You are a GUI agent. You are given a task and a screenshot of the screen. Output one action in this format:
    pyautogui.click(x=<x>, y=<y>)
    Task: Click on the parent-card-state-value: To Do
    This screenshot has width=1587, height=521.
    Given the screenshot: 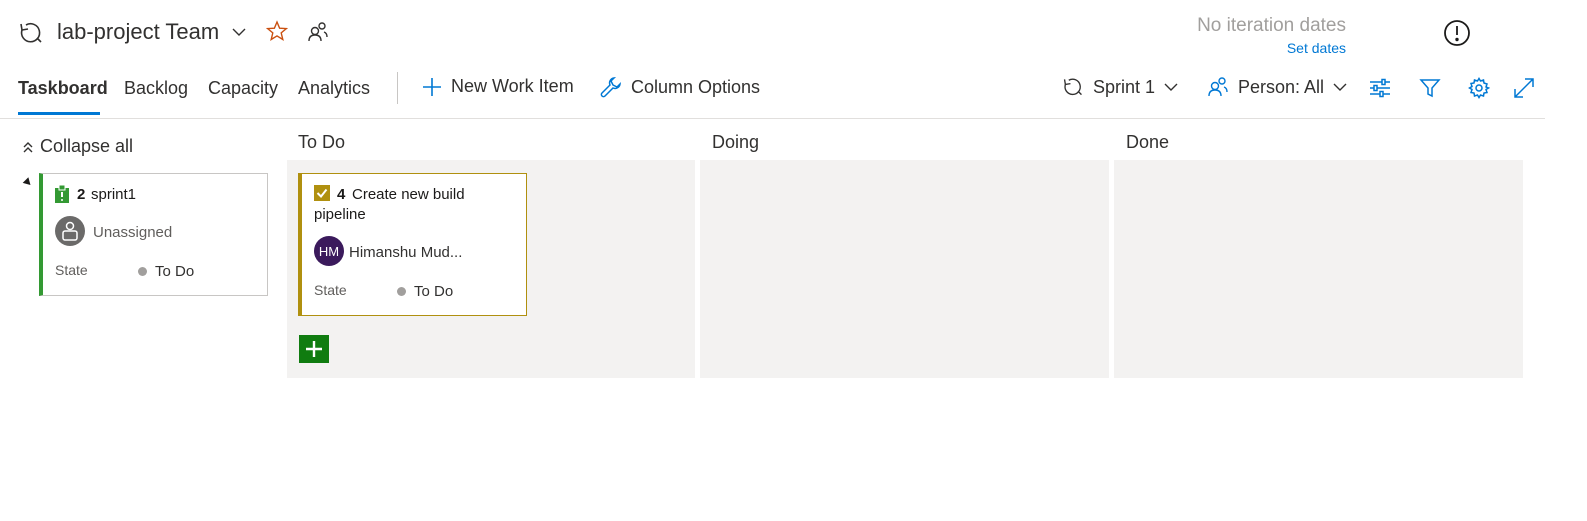 What is the action you would take?
    pyautogui.click(x=175, y=271)
    